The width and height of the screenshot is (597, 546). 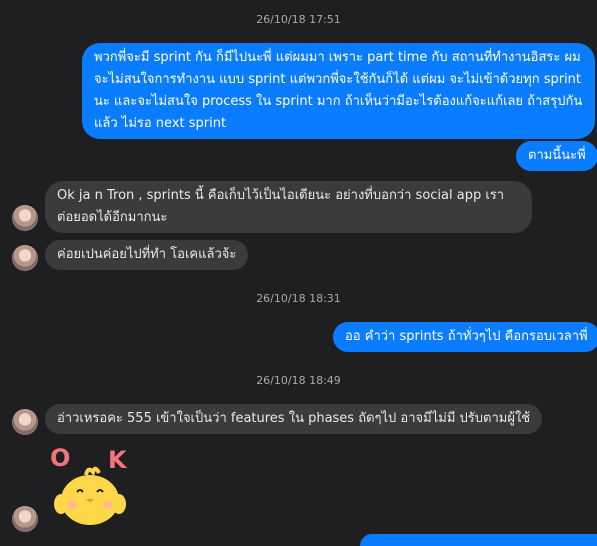 I want to click on chick-tuft, so click(x=92, y=471).